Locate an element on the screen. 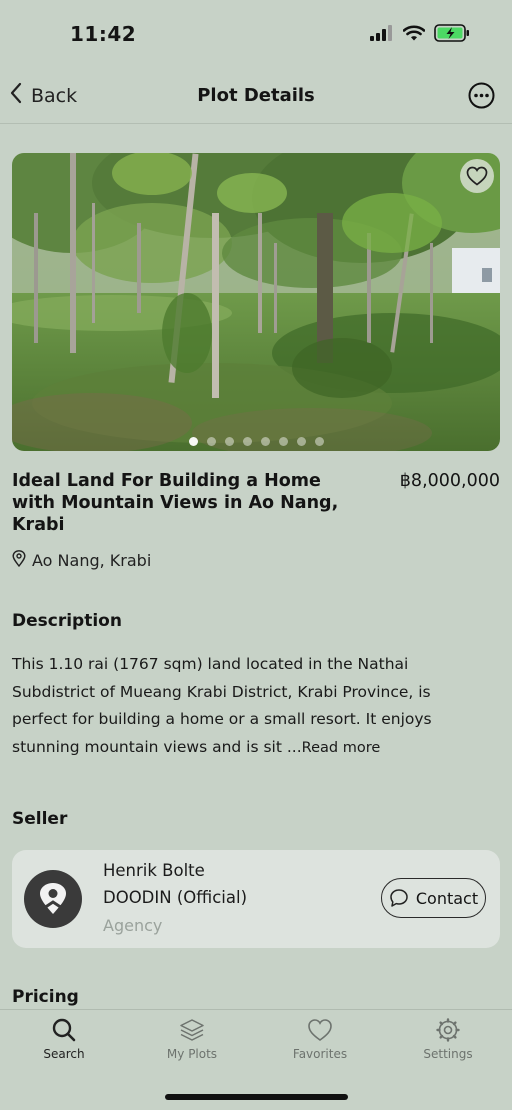 This screenshot has height=1110, width=512. seller-name: Henrik Bolte is located at coordinates (154, 870).